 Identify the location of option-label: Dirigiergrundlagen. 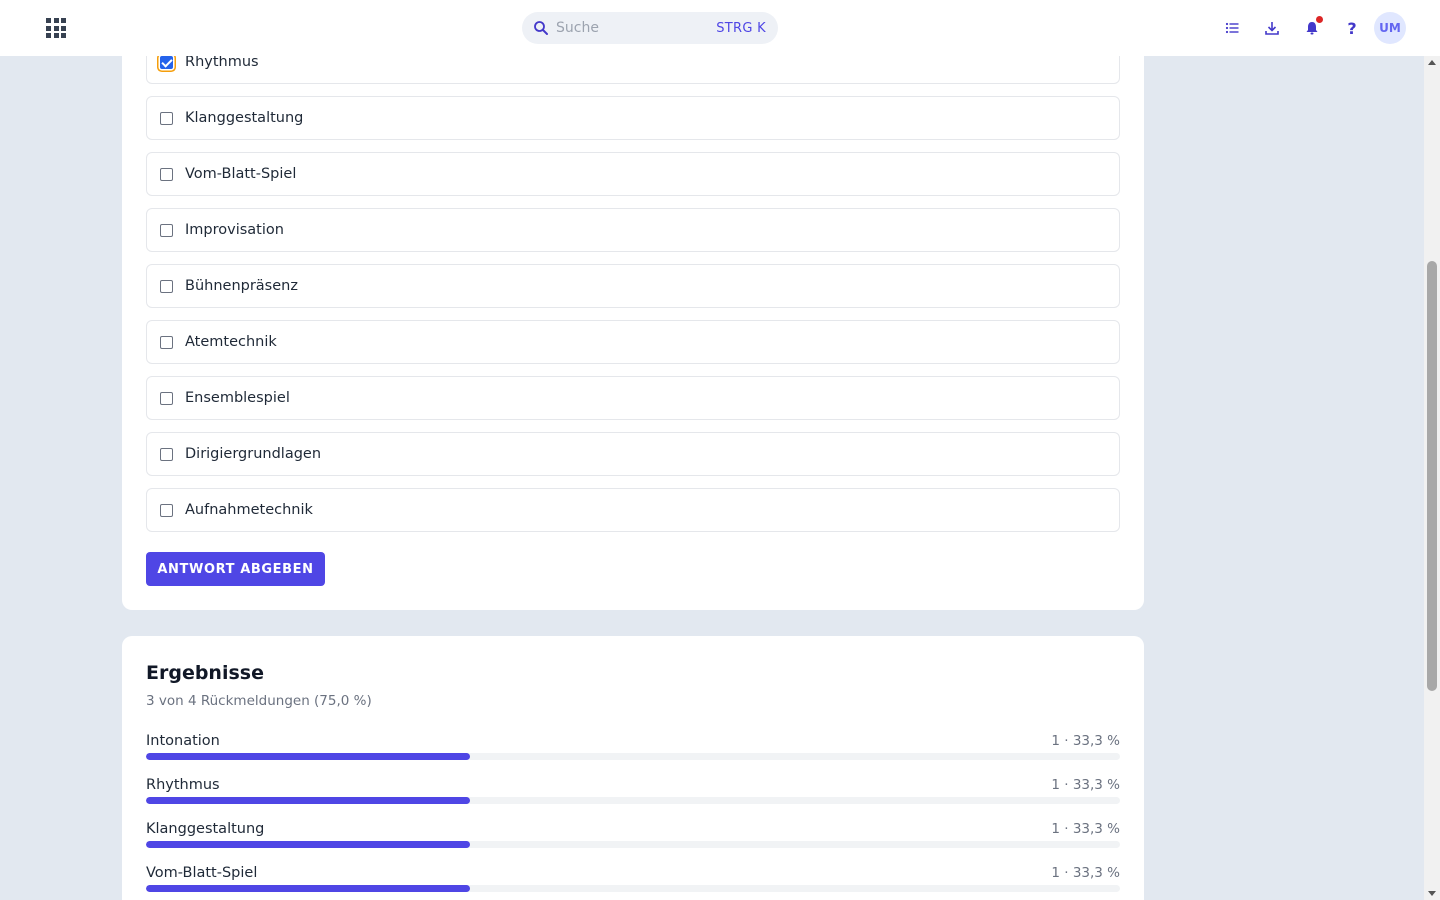
(253, 454).